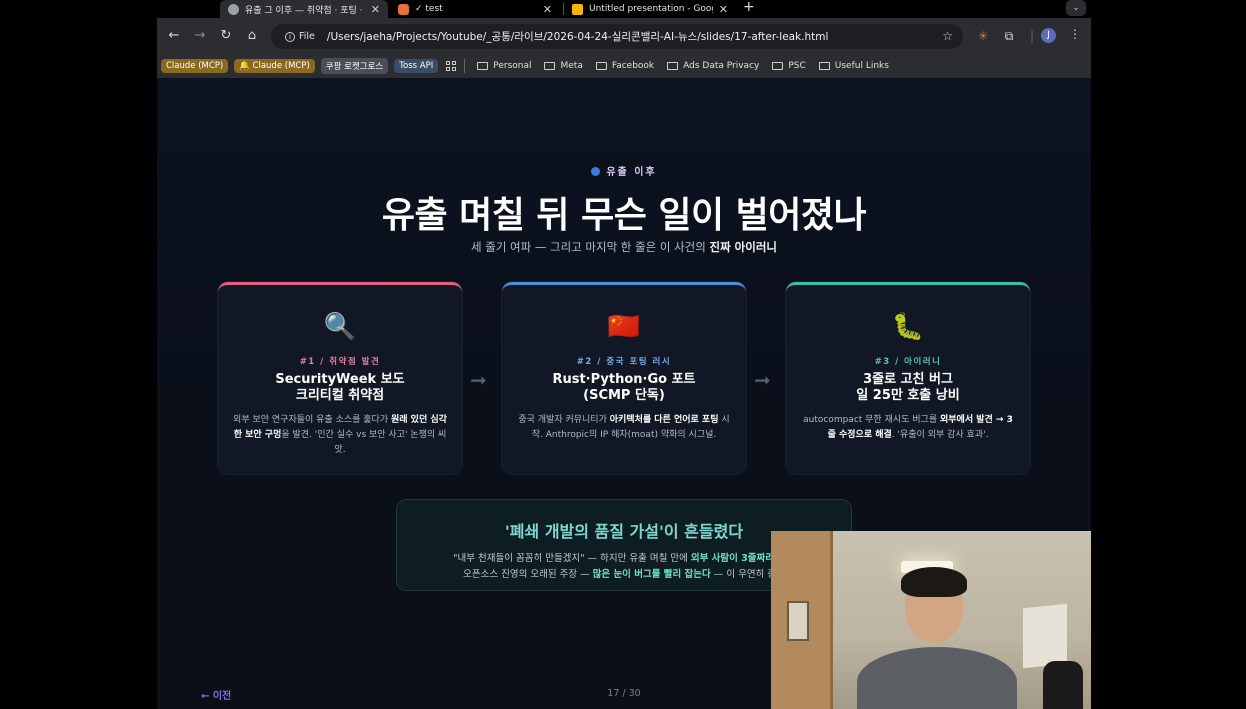 The width and height of the screenshot is (1246, 709). I want to click on file-chip-label: File, so click(307, 36).